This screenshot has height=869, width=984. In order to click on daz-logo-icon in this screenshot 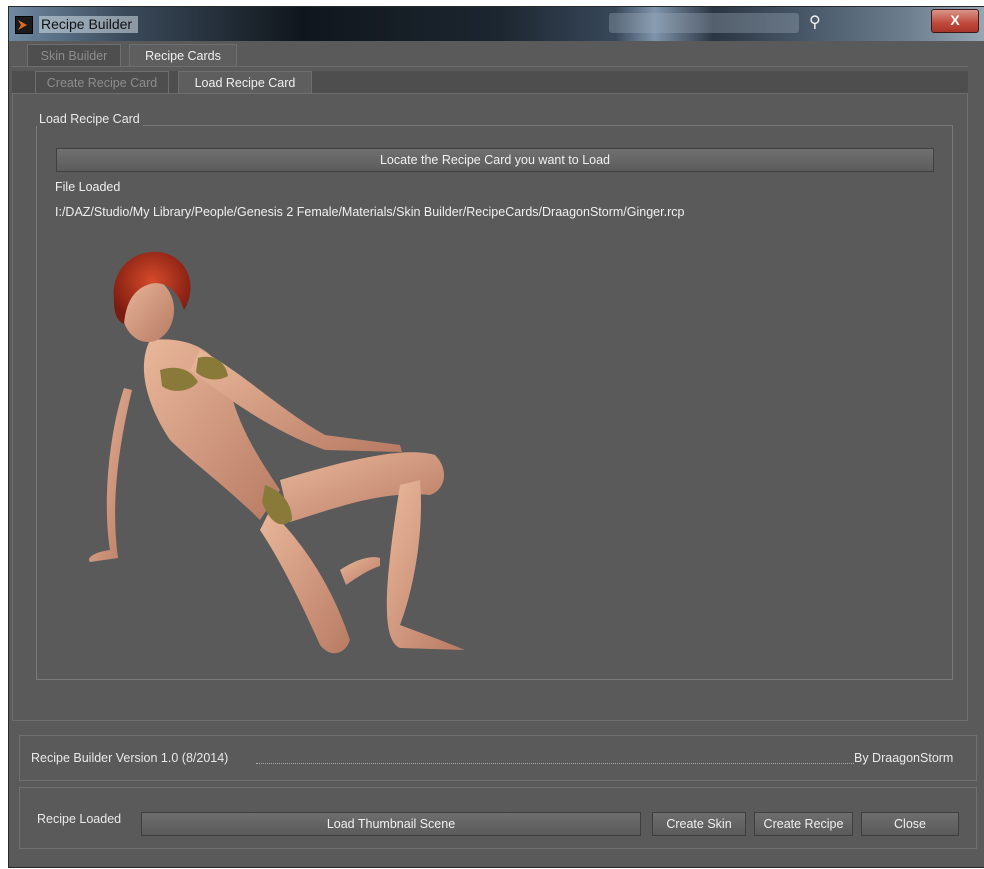, I will do `click(24, 25)`.